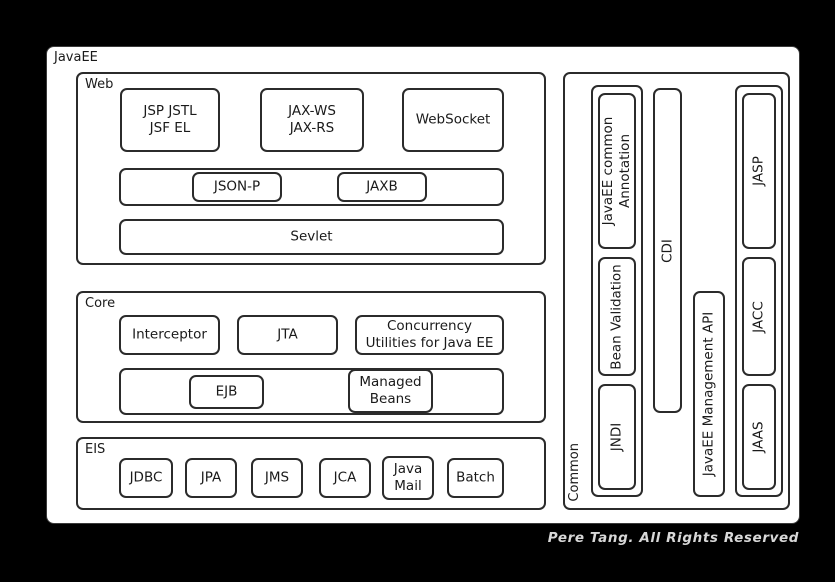 The height and width of the screenshot is (582, 835). What do you see at coordinates (100, 303) in the screenshot?
I see `core-label: Core` at bounding box center [100, 303].